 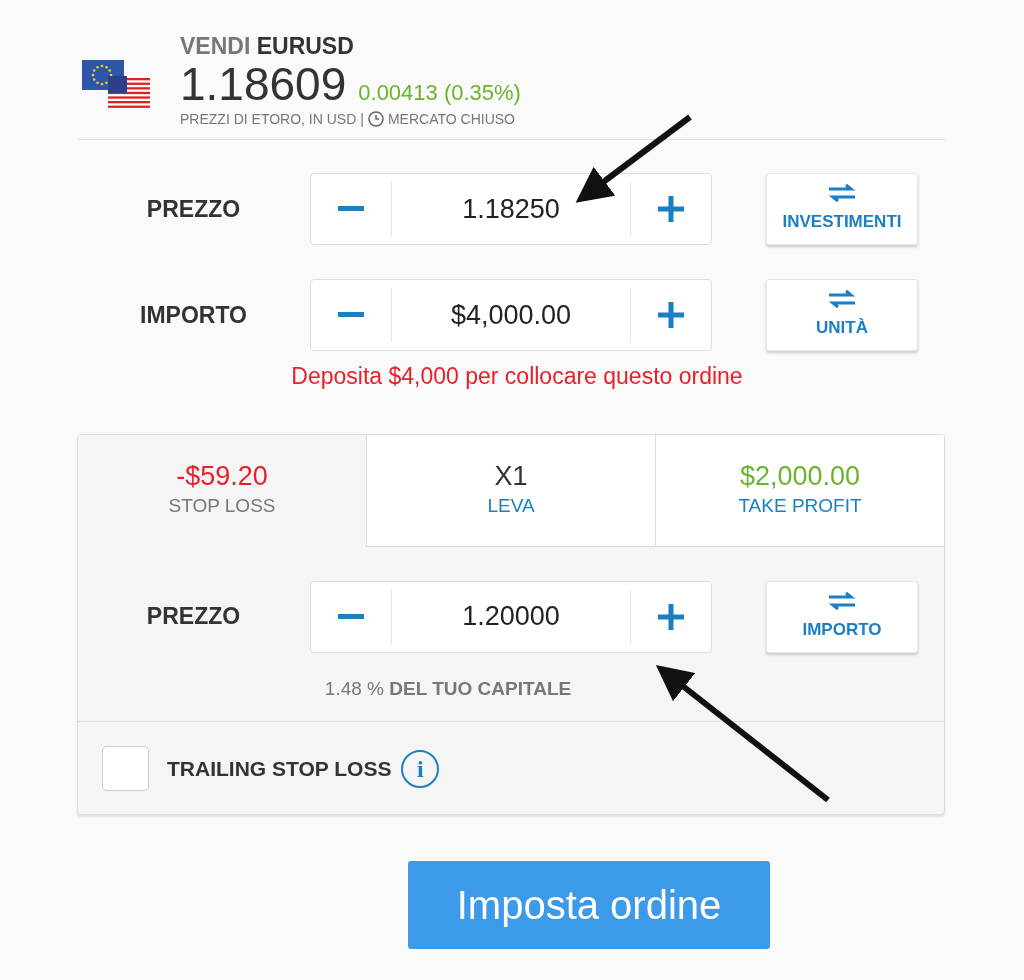 I want to click on submit-button: Imposta ordine, so click(x=589, y=904).